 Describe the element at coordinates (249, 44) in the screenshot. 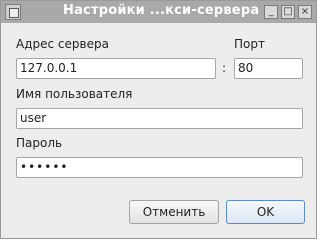

I see `port-label: Порт` at that location.